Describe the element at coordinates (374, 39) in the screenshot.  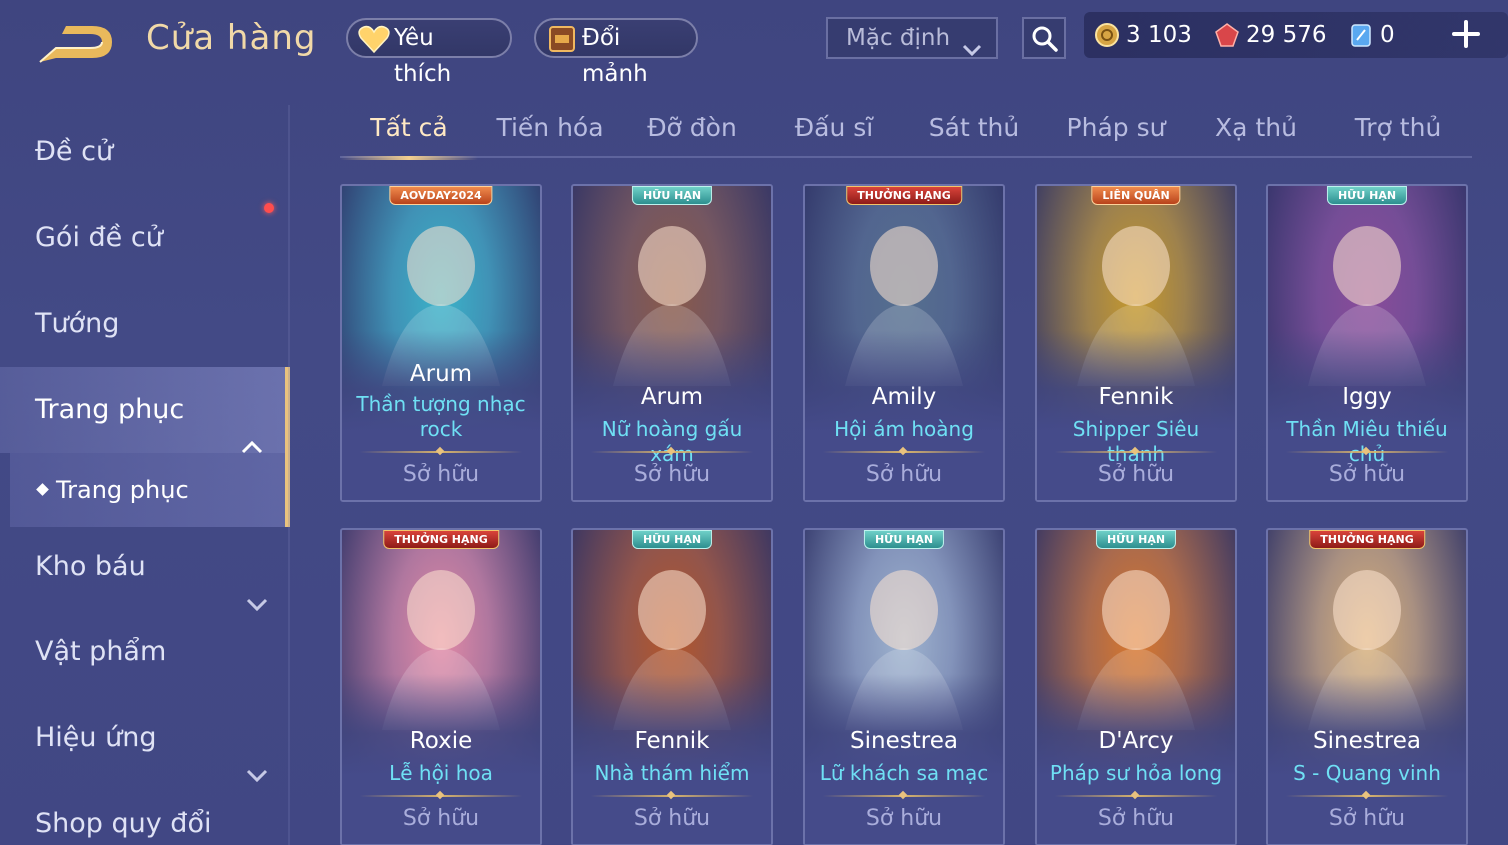
I see `heart-icon` at that location.